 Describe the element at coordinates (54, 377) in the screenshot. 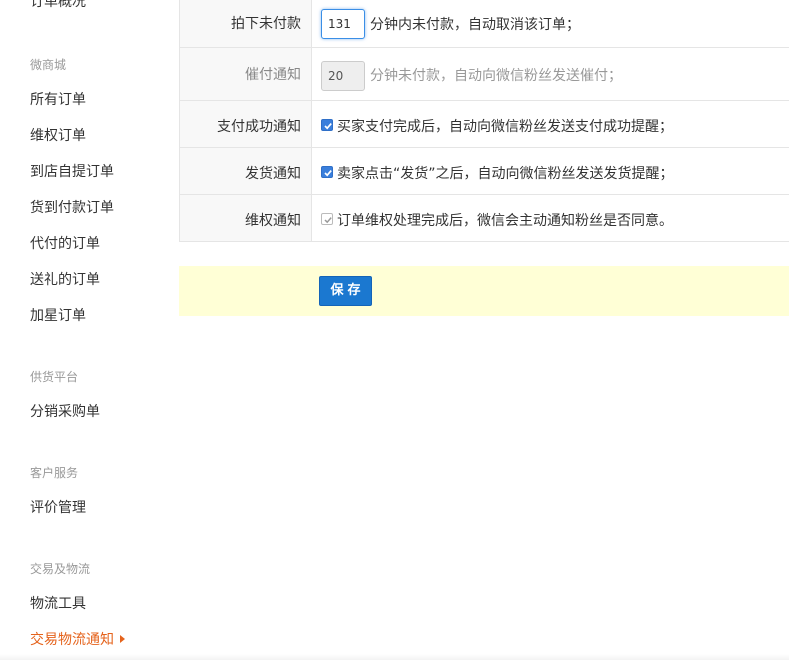

I see `sidebar-group-title: 供货平台` at that location.